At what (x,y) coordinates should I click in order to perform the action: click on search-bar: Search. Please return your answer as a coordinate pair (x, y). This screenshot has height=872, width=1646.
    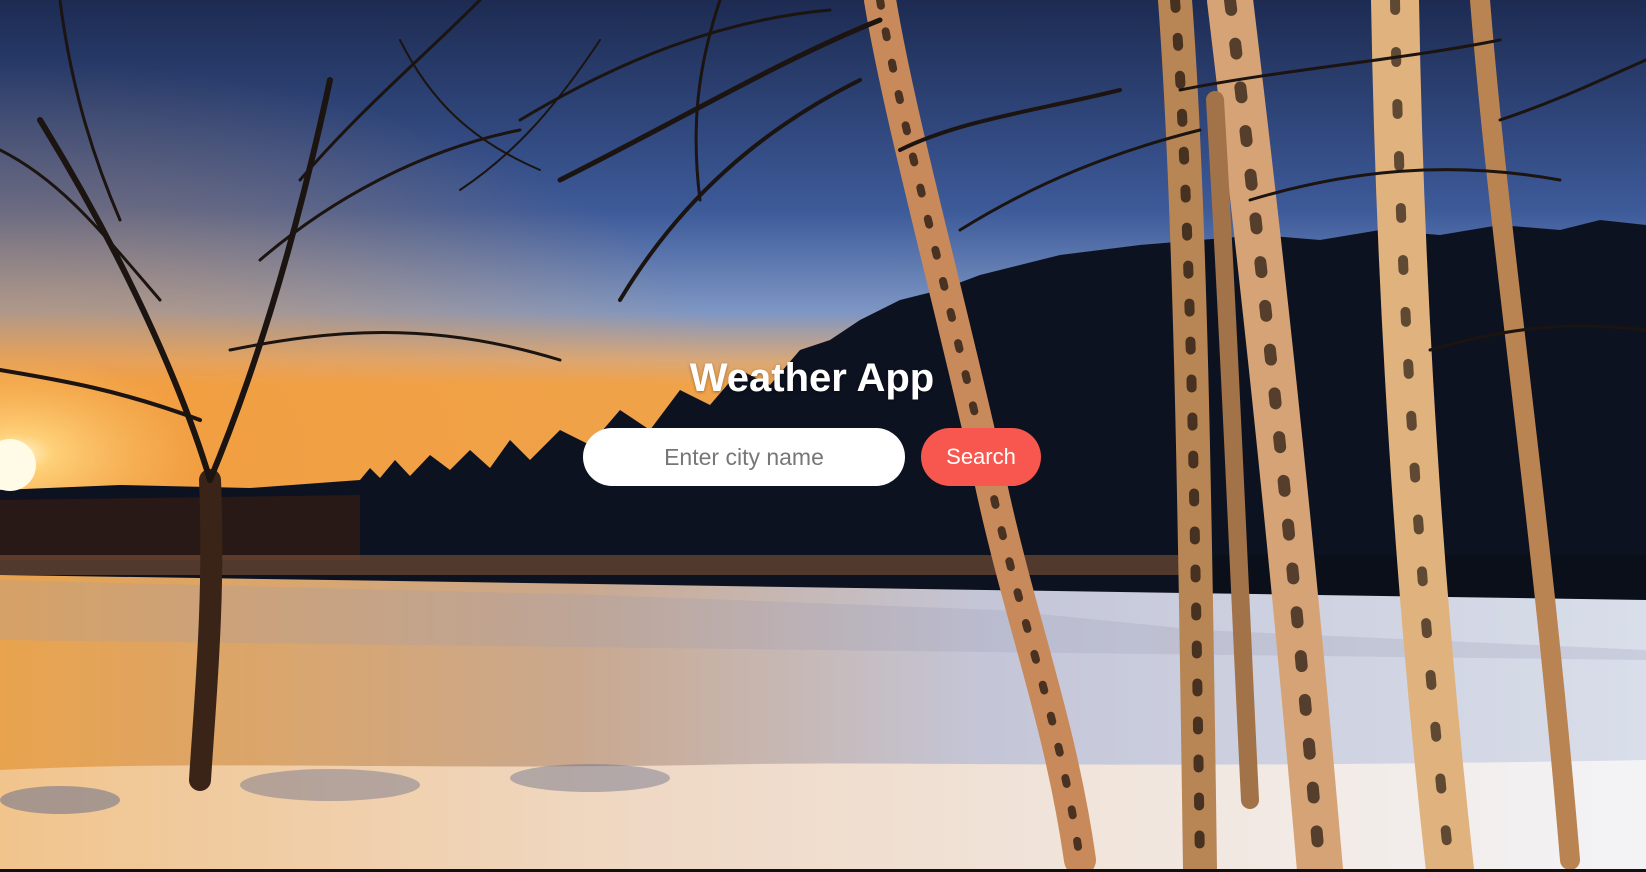
    Looking at the image, I should click on (812, 457).